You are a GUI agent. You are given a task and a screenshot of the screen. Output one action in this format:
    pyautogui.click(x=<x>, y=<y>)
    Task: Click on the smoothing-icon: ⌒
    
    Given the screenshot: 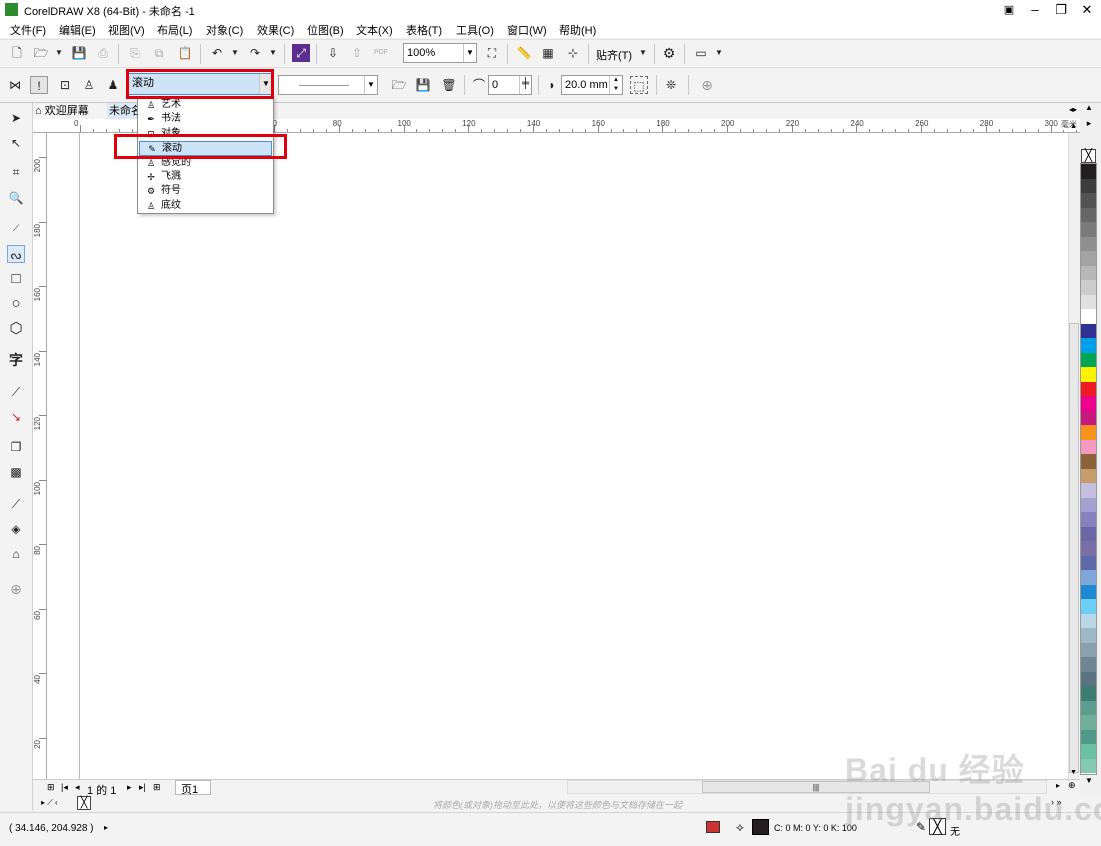 What is the action you would take?
    pyautogui.click(x=479, y=85)
    